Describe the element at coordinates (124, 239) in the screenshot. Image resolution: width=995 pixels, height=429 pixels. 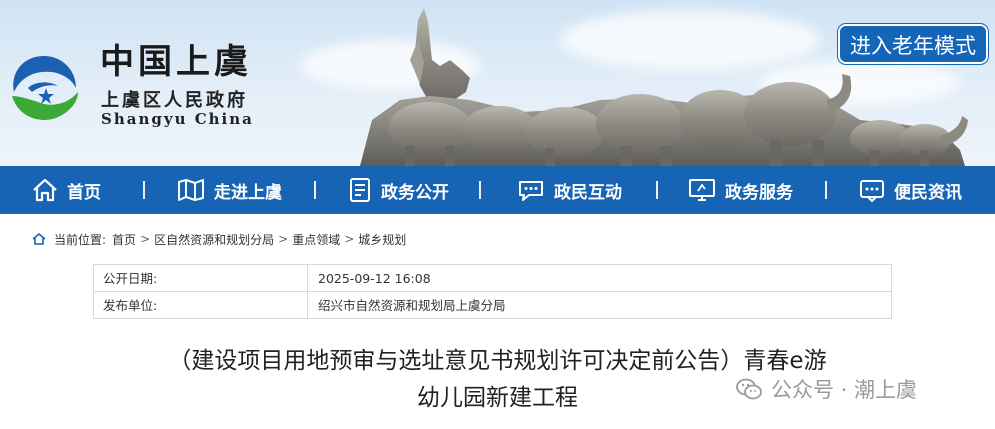
I see `breadcrumb-link-home: 首页` at that location.